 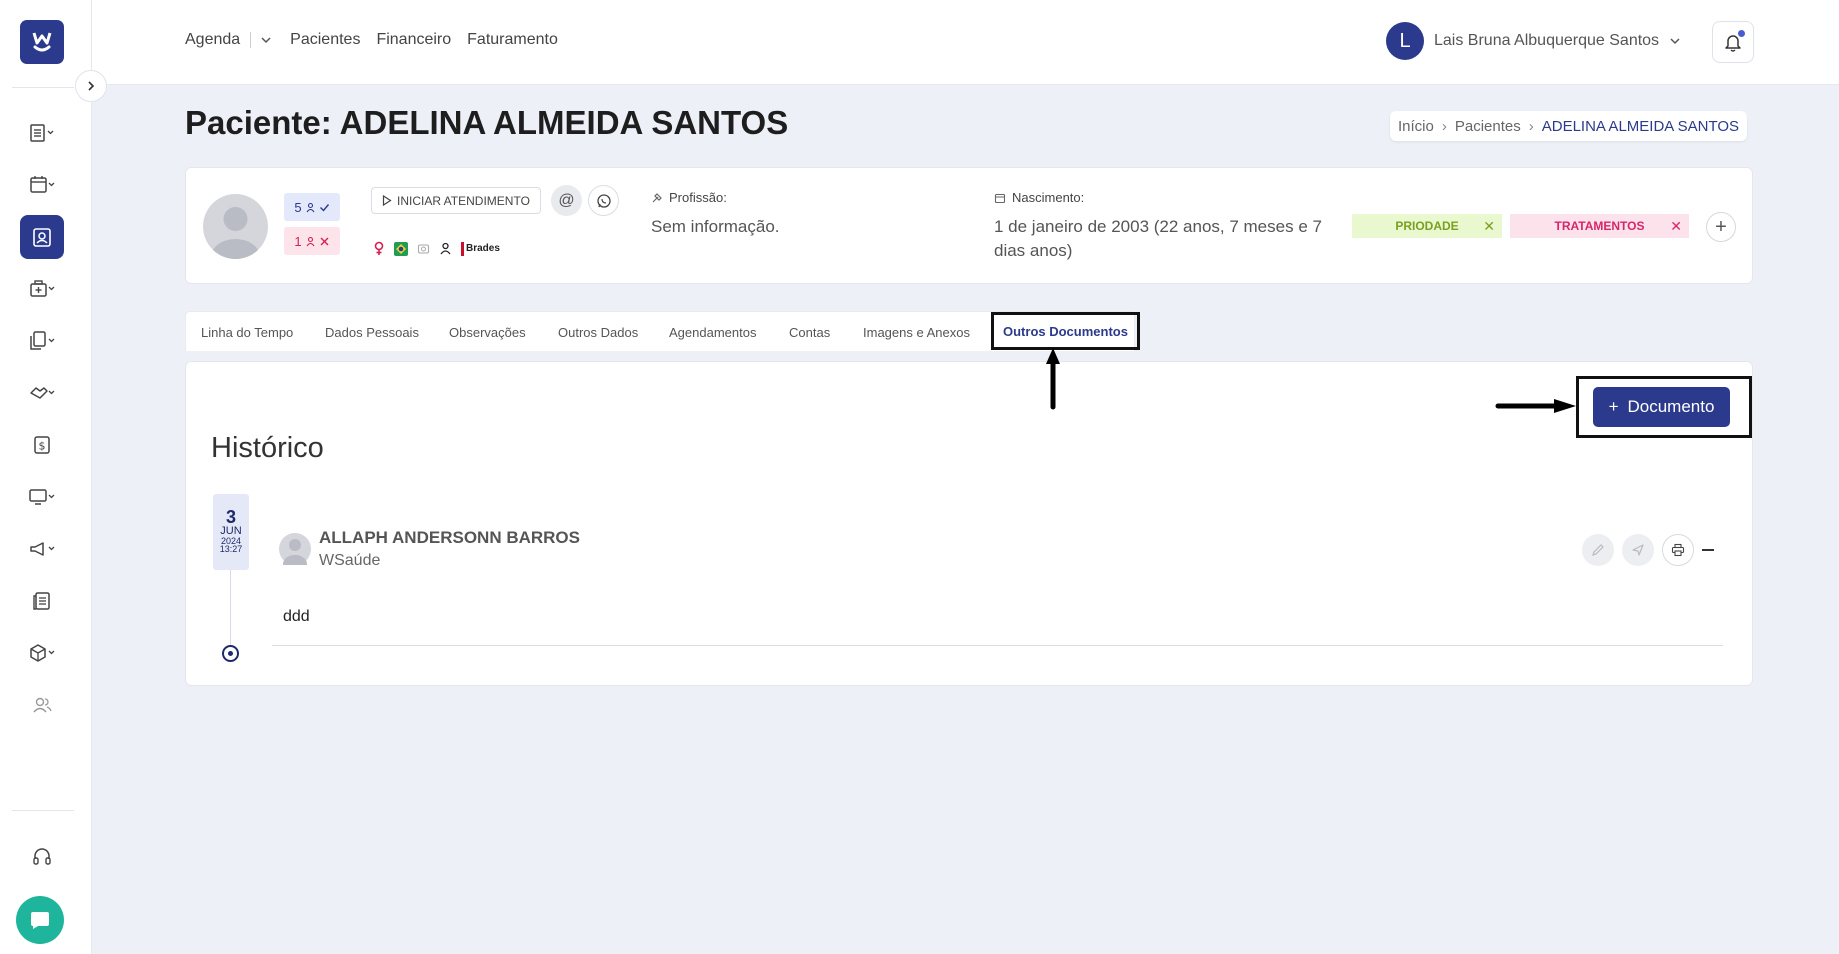 I want to click on sidebar-toggle-button, so click(x=91, y=86).